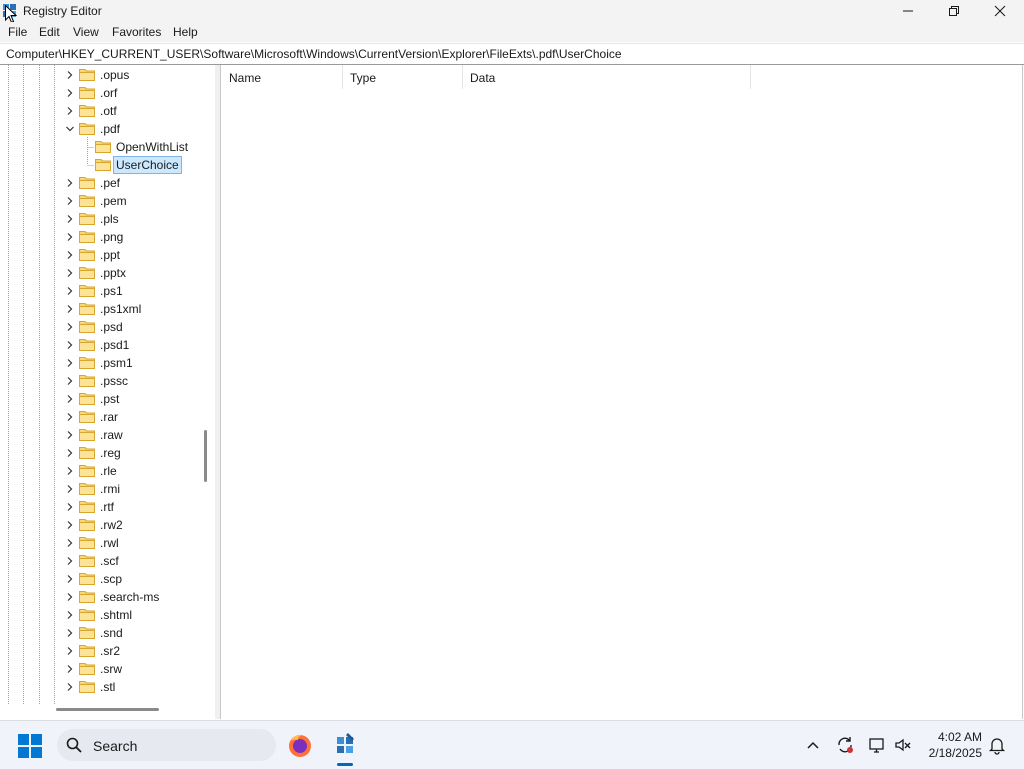  What do you see at coordinates (402, 77) in the screenshot?
I see `column-header-type: Type` at bounding box center [402, 77].